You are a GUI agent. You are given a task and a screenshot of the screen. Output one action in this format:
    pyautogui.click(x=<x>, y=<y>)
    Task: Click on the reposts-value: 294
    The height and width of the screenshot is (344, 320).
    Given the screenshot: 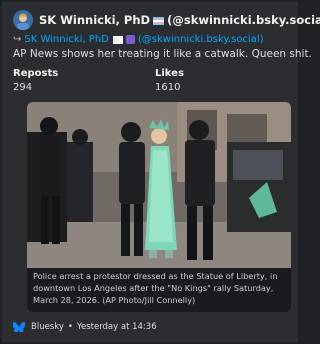 What is the action you would take?
    pyautogui.click(x=23, y=87)
    